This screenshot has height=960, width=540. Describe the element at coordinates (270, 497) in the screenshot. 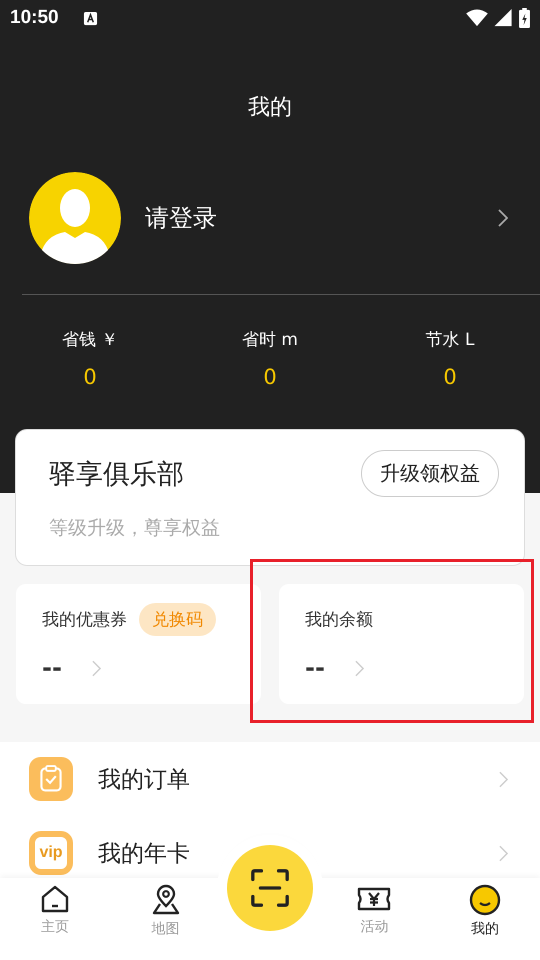

I see `club-card: 驿享俱乐部 升级领权益 等级升级，尊享权益` at that location.